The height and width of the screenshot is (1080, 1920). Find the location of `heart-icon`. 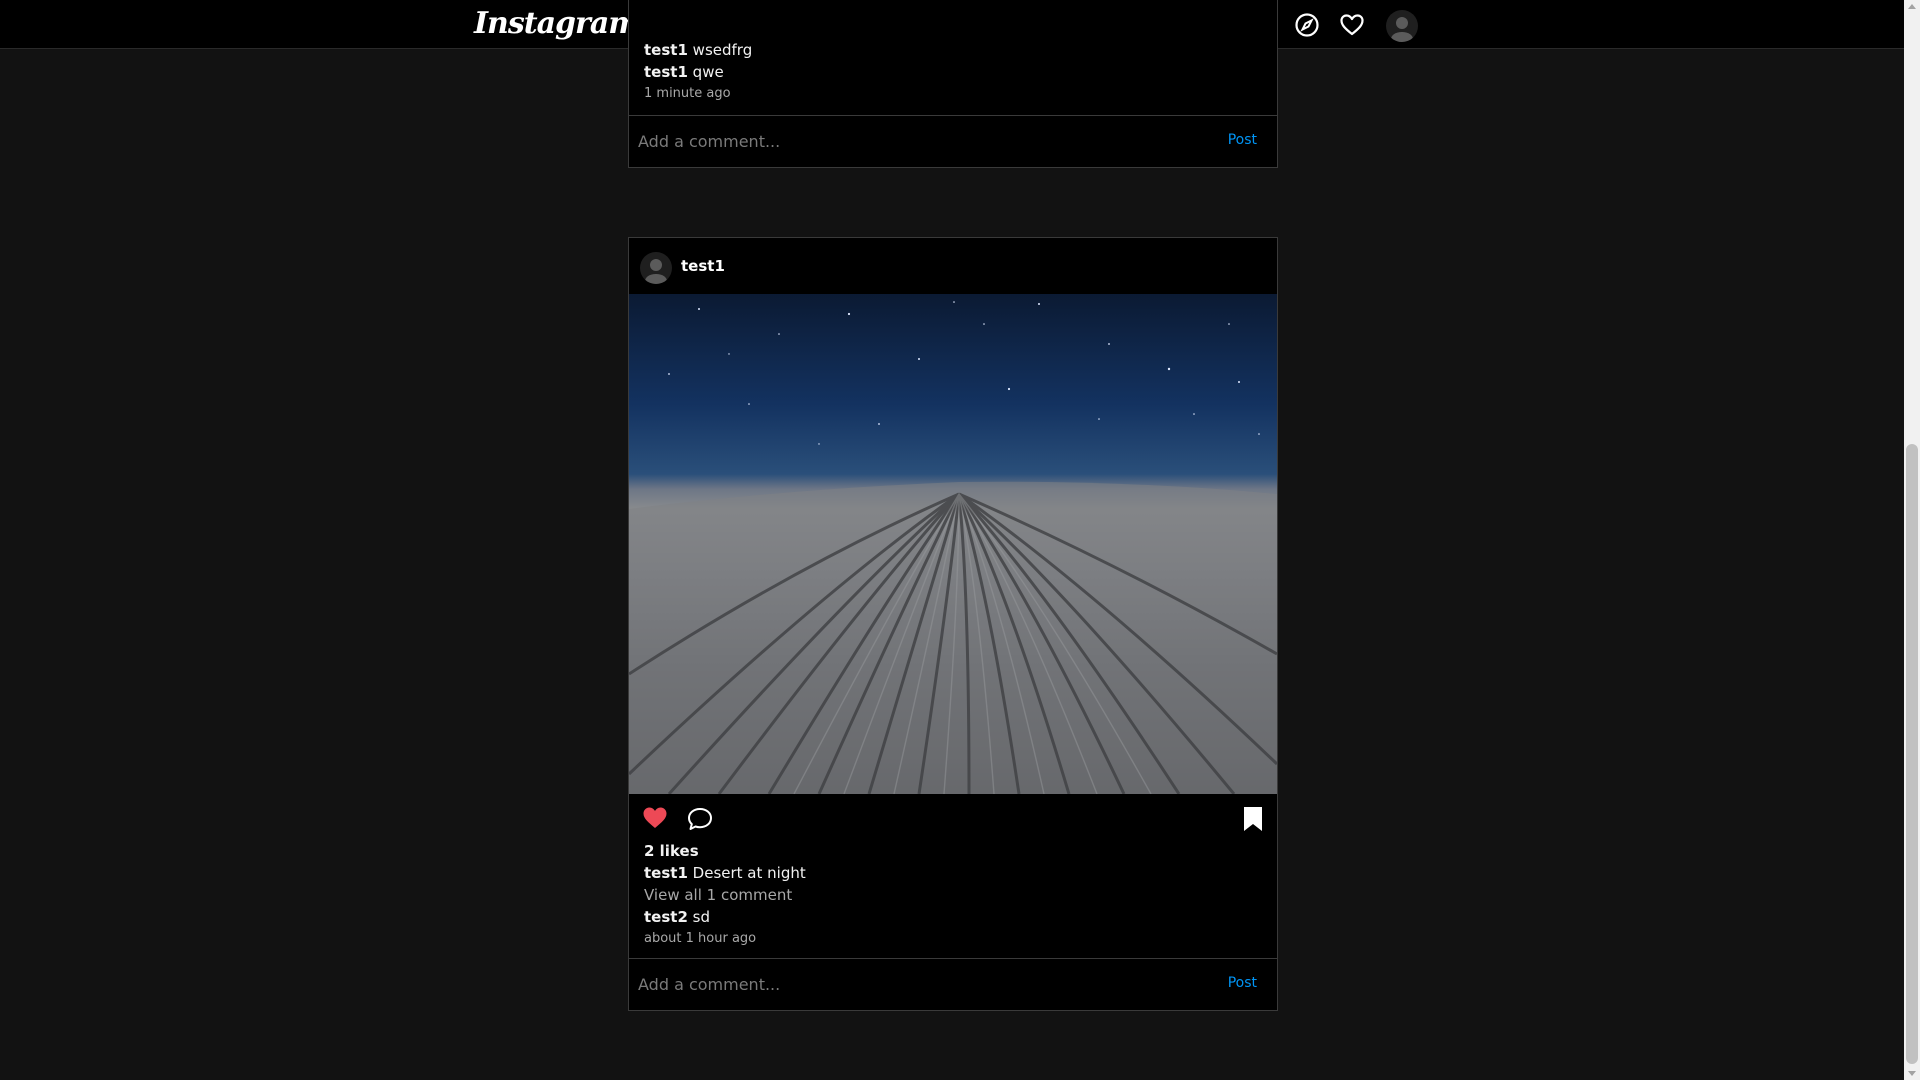

heart-icon is located at coordinates (1352, 25).